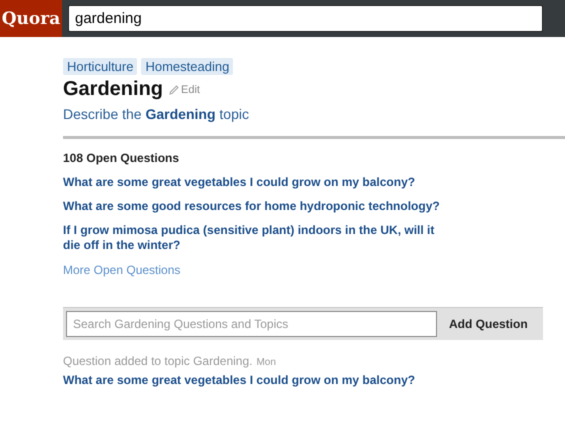 This screenshot has height=425, width=565. What do you see at coordinates (253, 238) in the screenshot?
I see `question-link: If I grow mimosa pudica (sensitive plant) indoors in the UK, will it die off in the winter?` at bounding box center [253, 238].